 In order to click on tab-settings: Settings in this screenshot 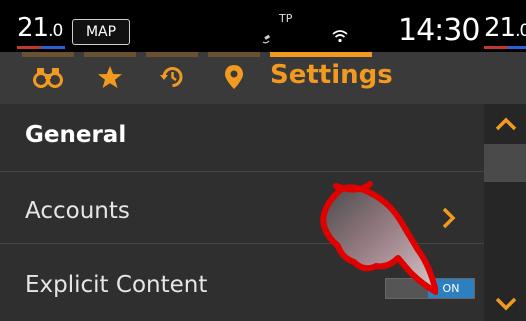, I will do `click(331, 75)`.